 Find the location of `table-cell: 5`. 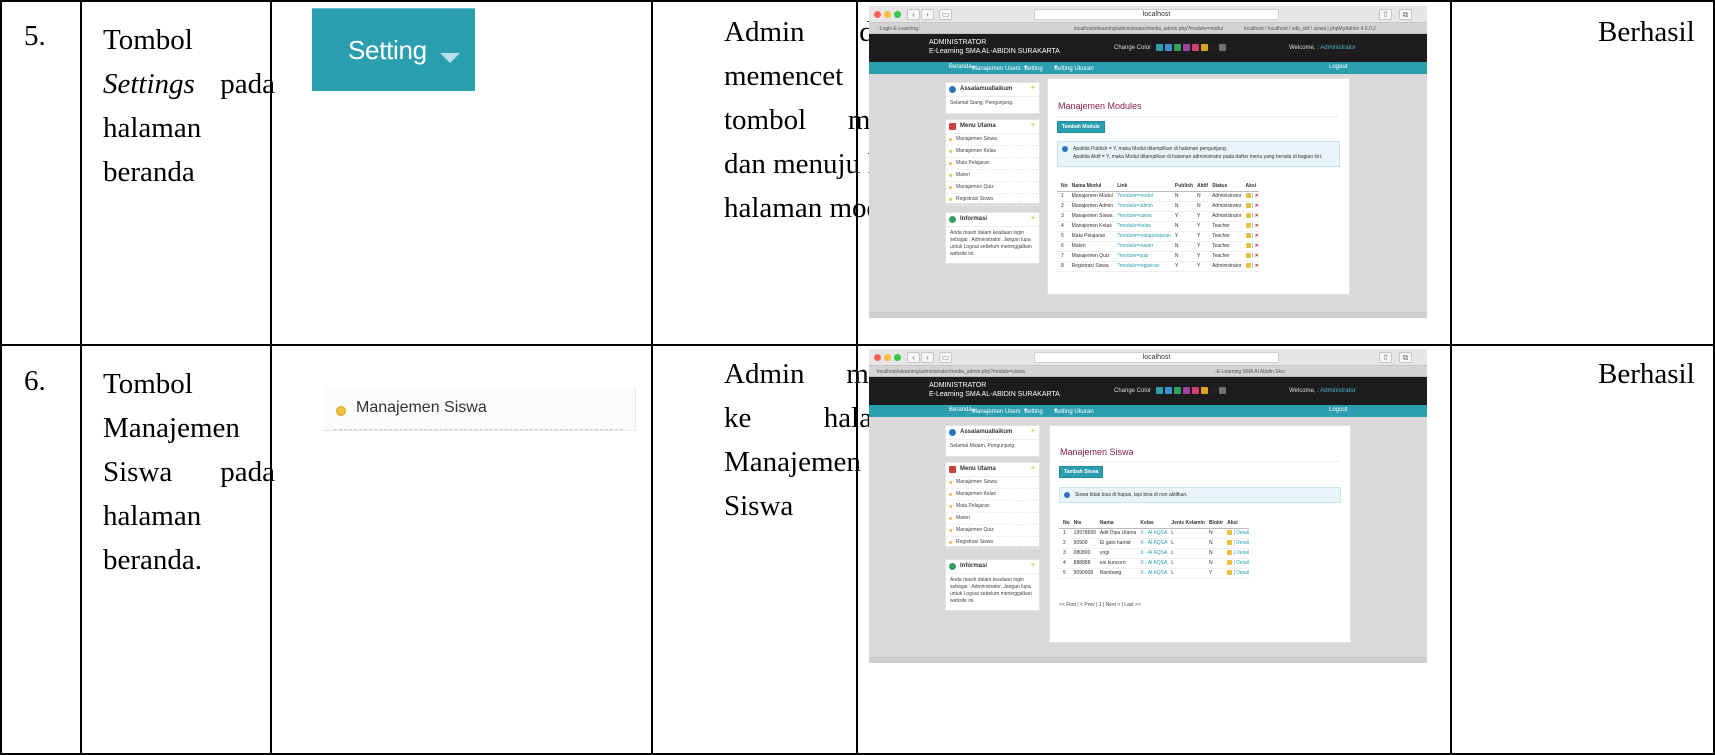

table-cell: 5 is located at coordinates (1062, 236).